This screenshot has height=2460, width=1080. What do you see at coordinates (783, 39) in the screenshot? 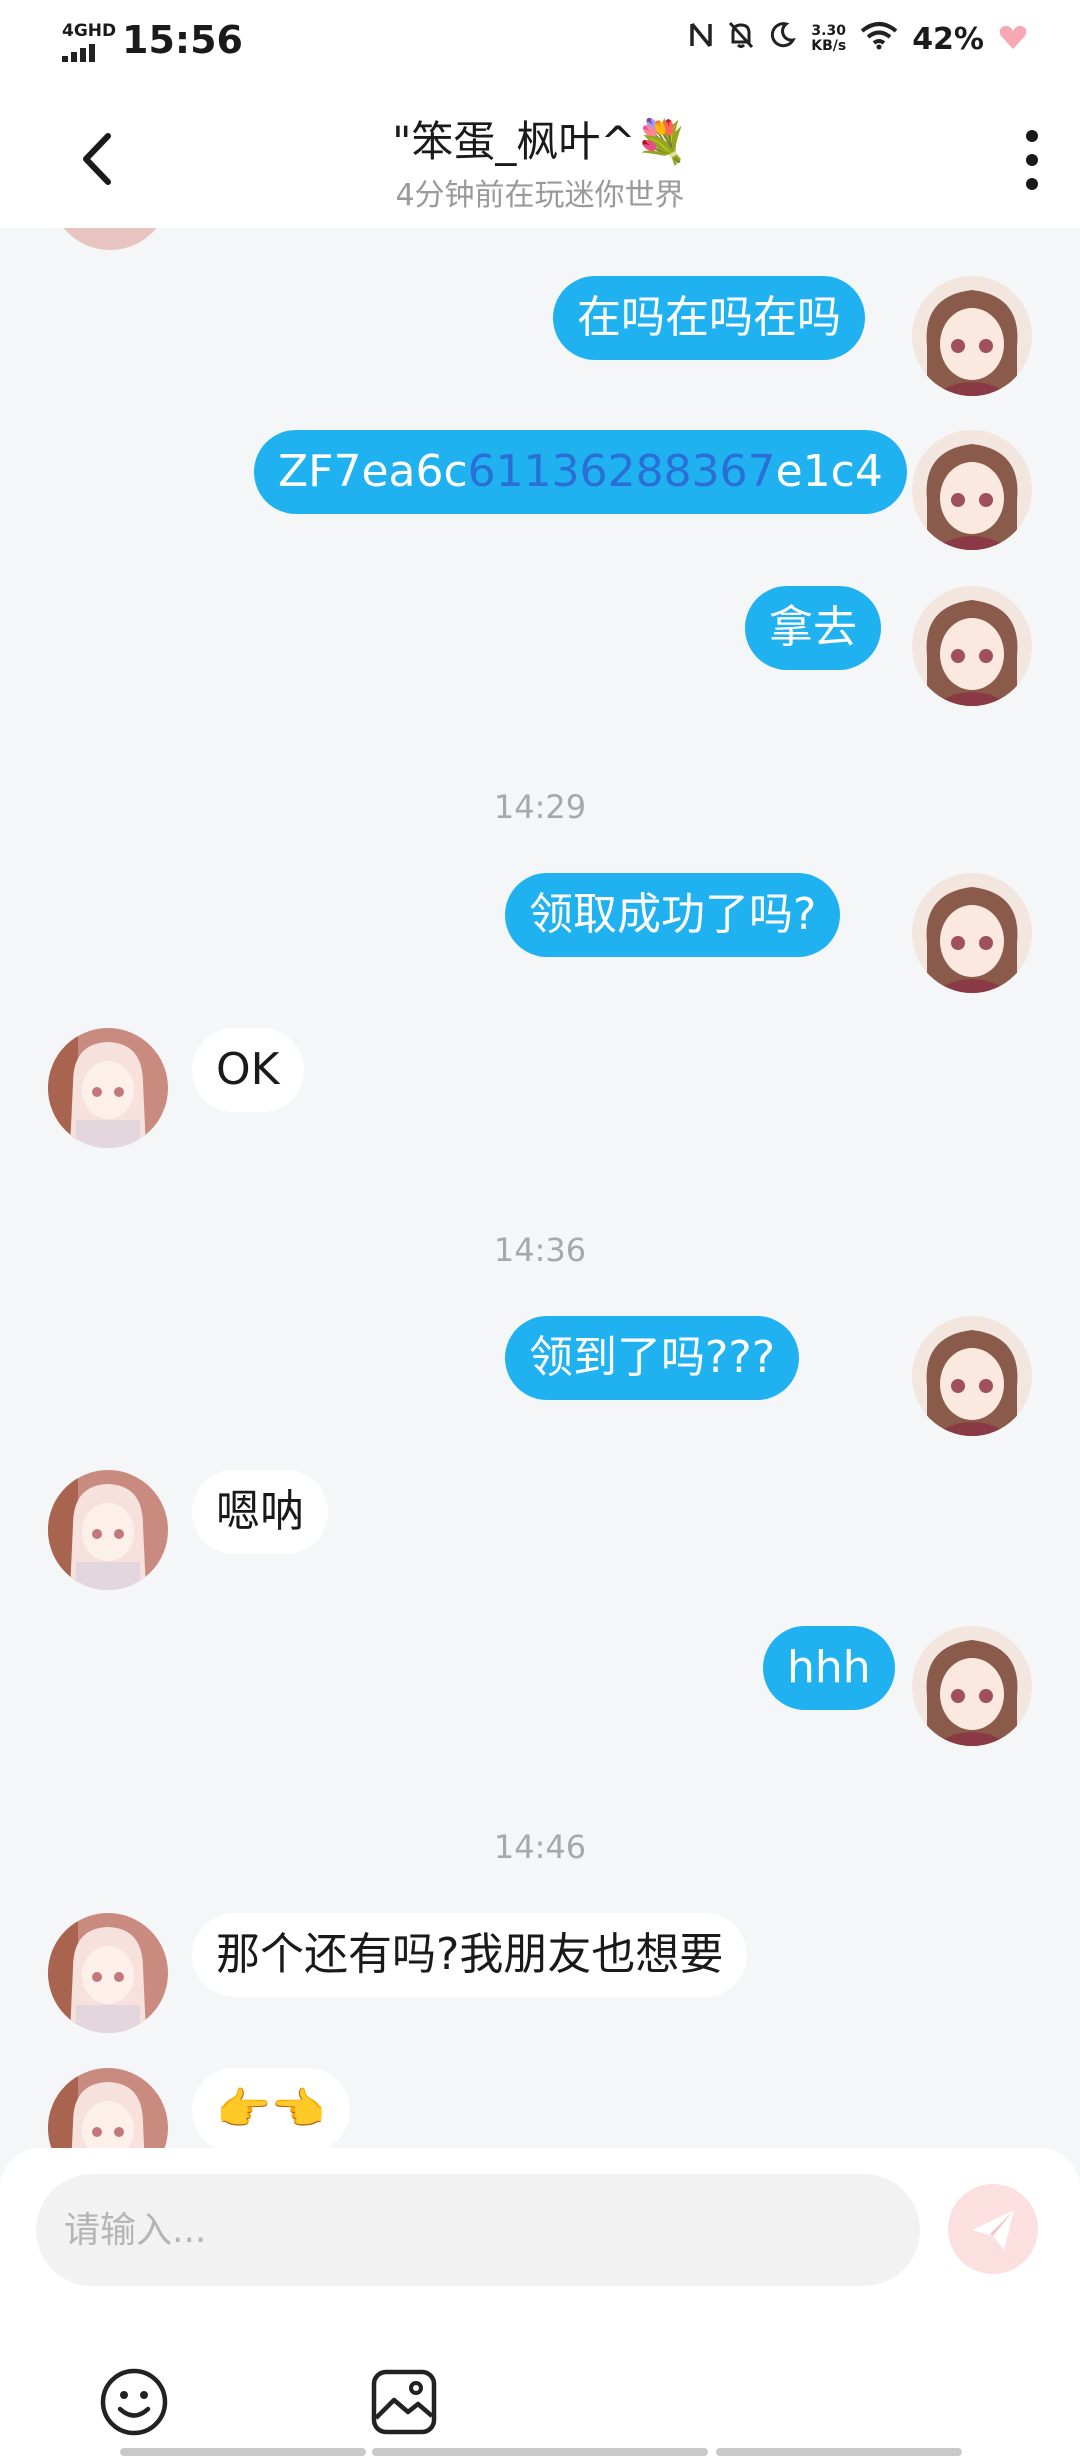
I see `moon-icon` at bounding box center [783, 39].